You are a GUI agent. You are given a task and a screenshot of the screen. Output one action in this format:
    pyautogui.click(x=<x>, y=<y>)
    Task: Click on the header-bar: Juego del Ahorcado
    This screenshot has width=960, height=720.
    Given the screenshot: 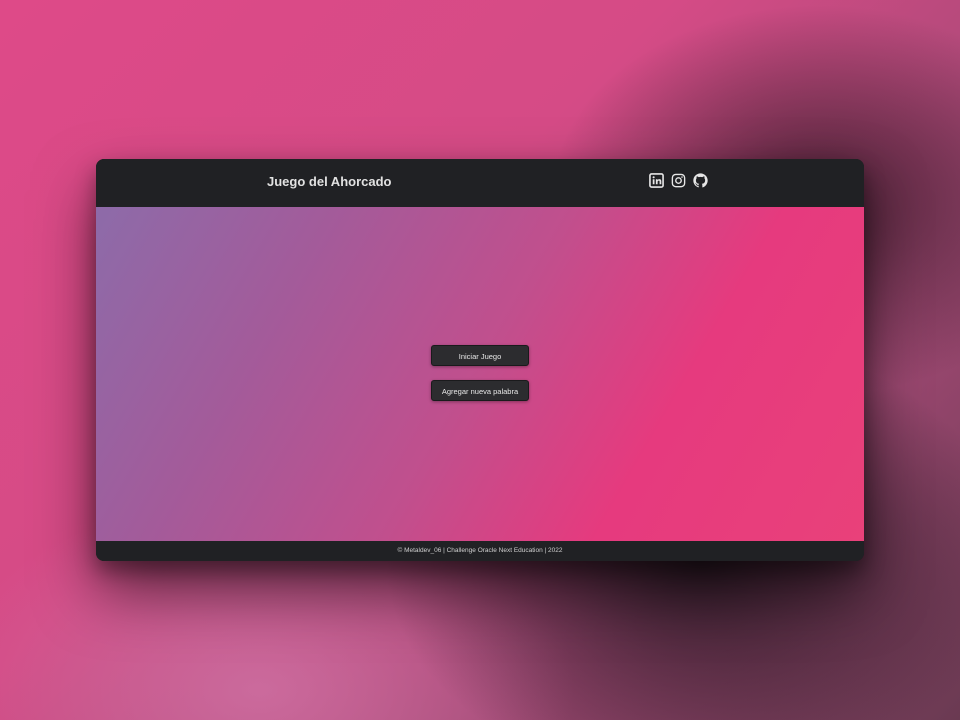 What is the action you would take?
    pyautogui.click(x=480, y=183)
    